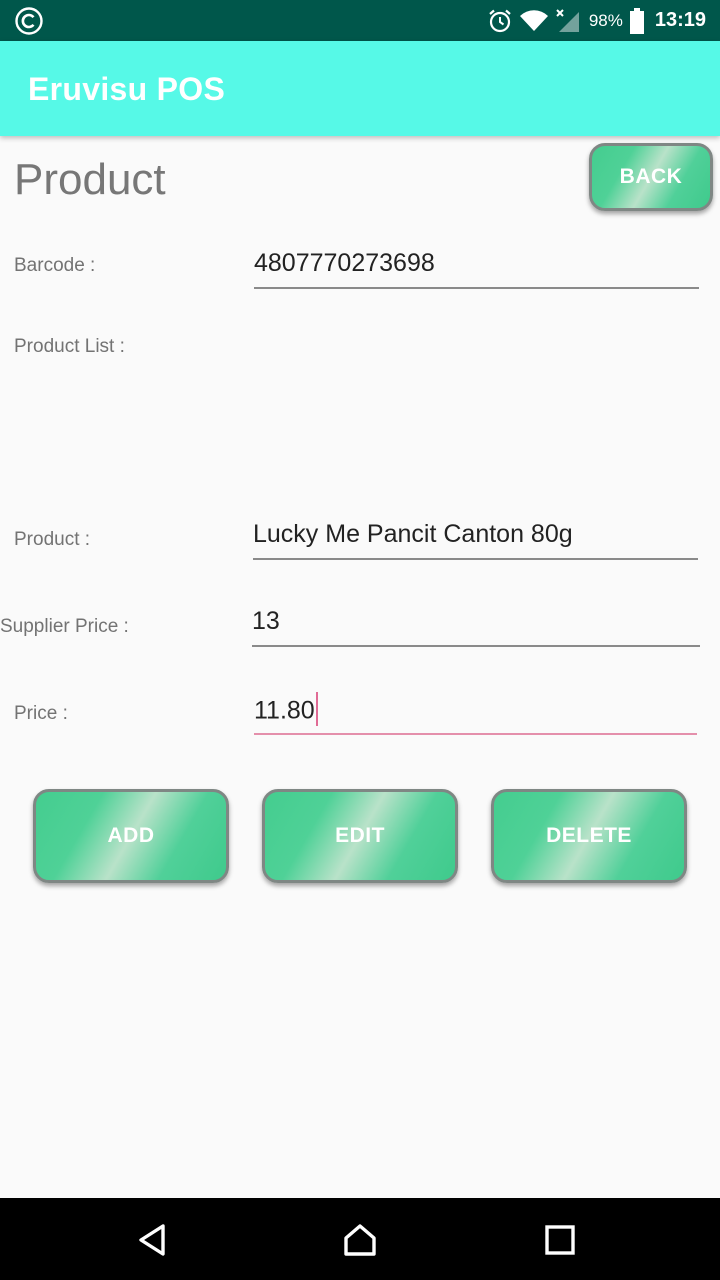 Image resolution: width=720 pixels, height=1280 pixels. What do you see at coordinates (360, 88) in the screenshot?
I see `app-bar: Eruvisu POS` at bounding box center [360, 88].